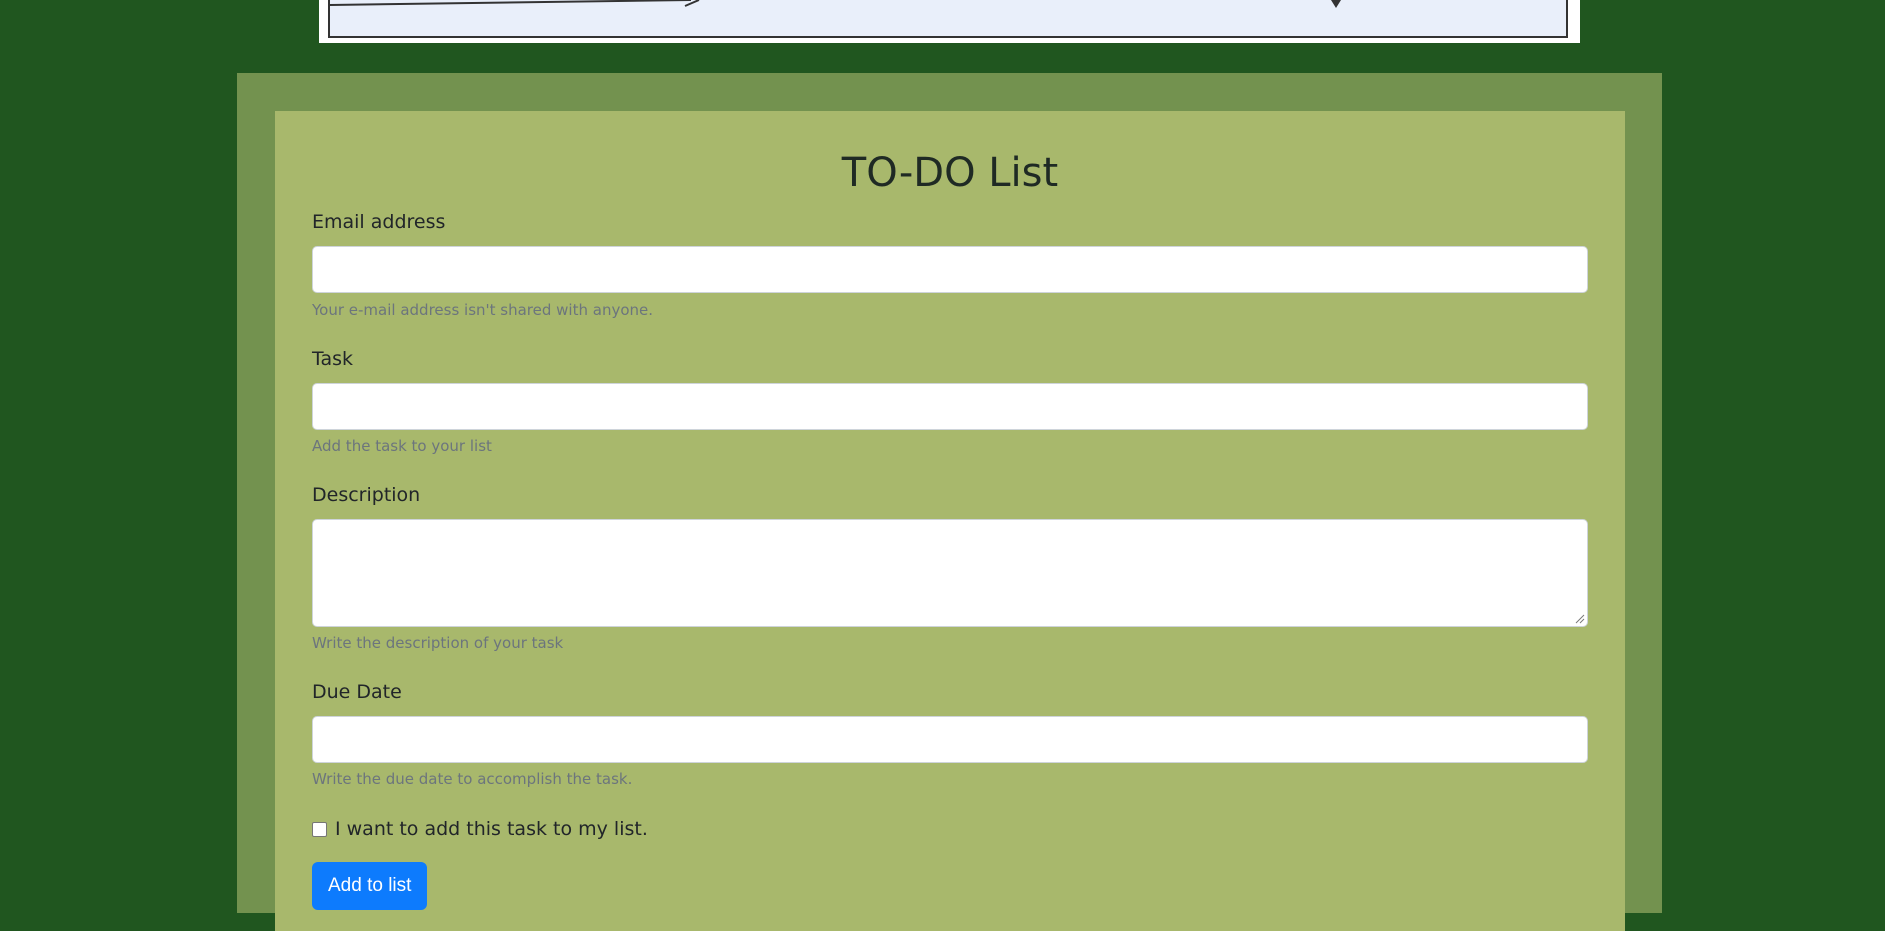 The width and height of the screenshot is (1885, 931). Describe the element at coordinates (950, 173) in the screenshot. I see `page-title: TO-DO List` at that location.